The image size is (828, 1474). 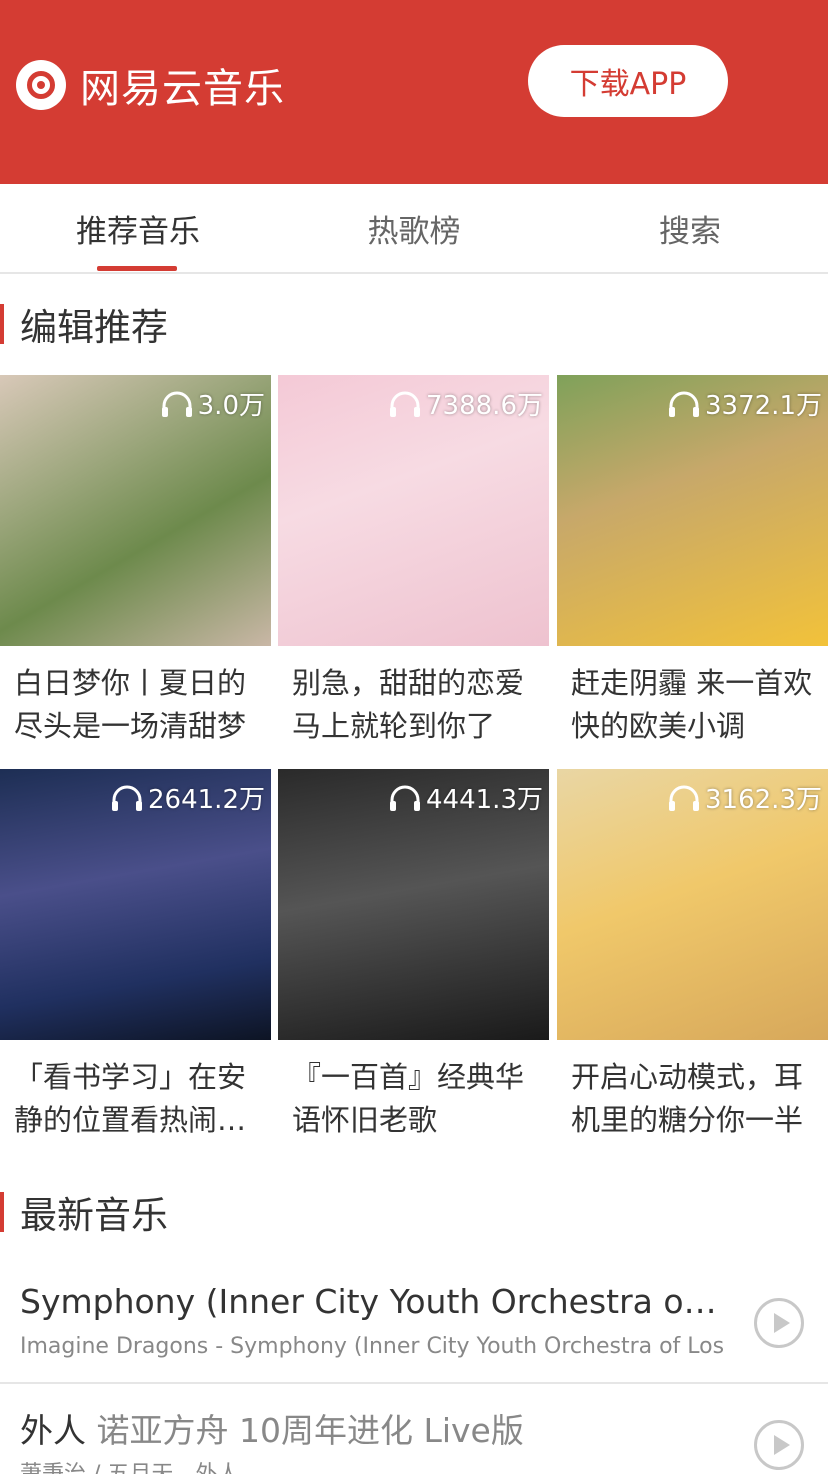 I want to click on song-artist-album: 萧秉治 / 五月天 - 外人, so click(x=375, y=1465).